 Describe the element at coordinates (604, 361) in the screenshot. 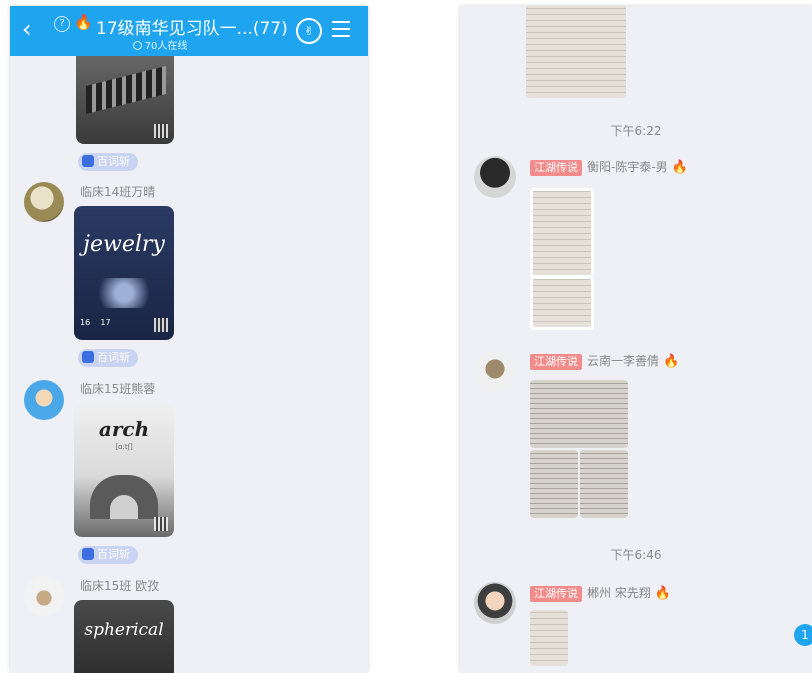

I see `sender-name: 江湖传说 云南一李善倩 🔥` at that location.